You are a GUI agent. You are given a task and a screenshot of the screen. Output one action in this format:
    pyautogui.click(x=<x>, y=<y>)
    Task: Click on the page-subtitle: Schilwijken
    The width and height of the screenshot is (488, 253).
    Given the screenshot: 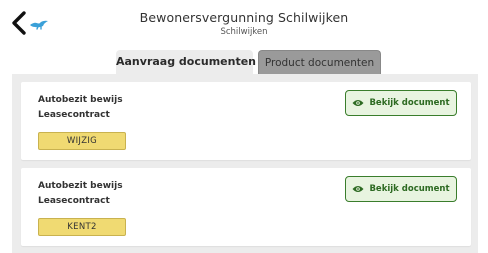 What is the action you would take?
    pyautogui.click(x=244, y=32)
    